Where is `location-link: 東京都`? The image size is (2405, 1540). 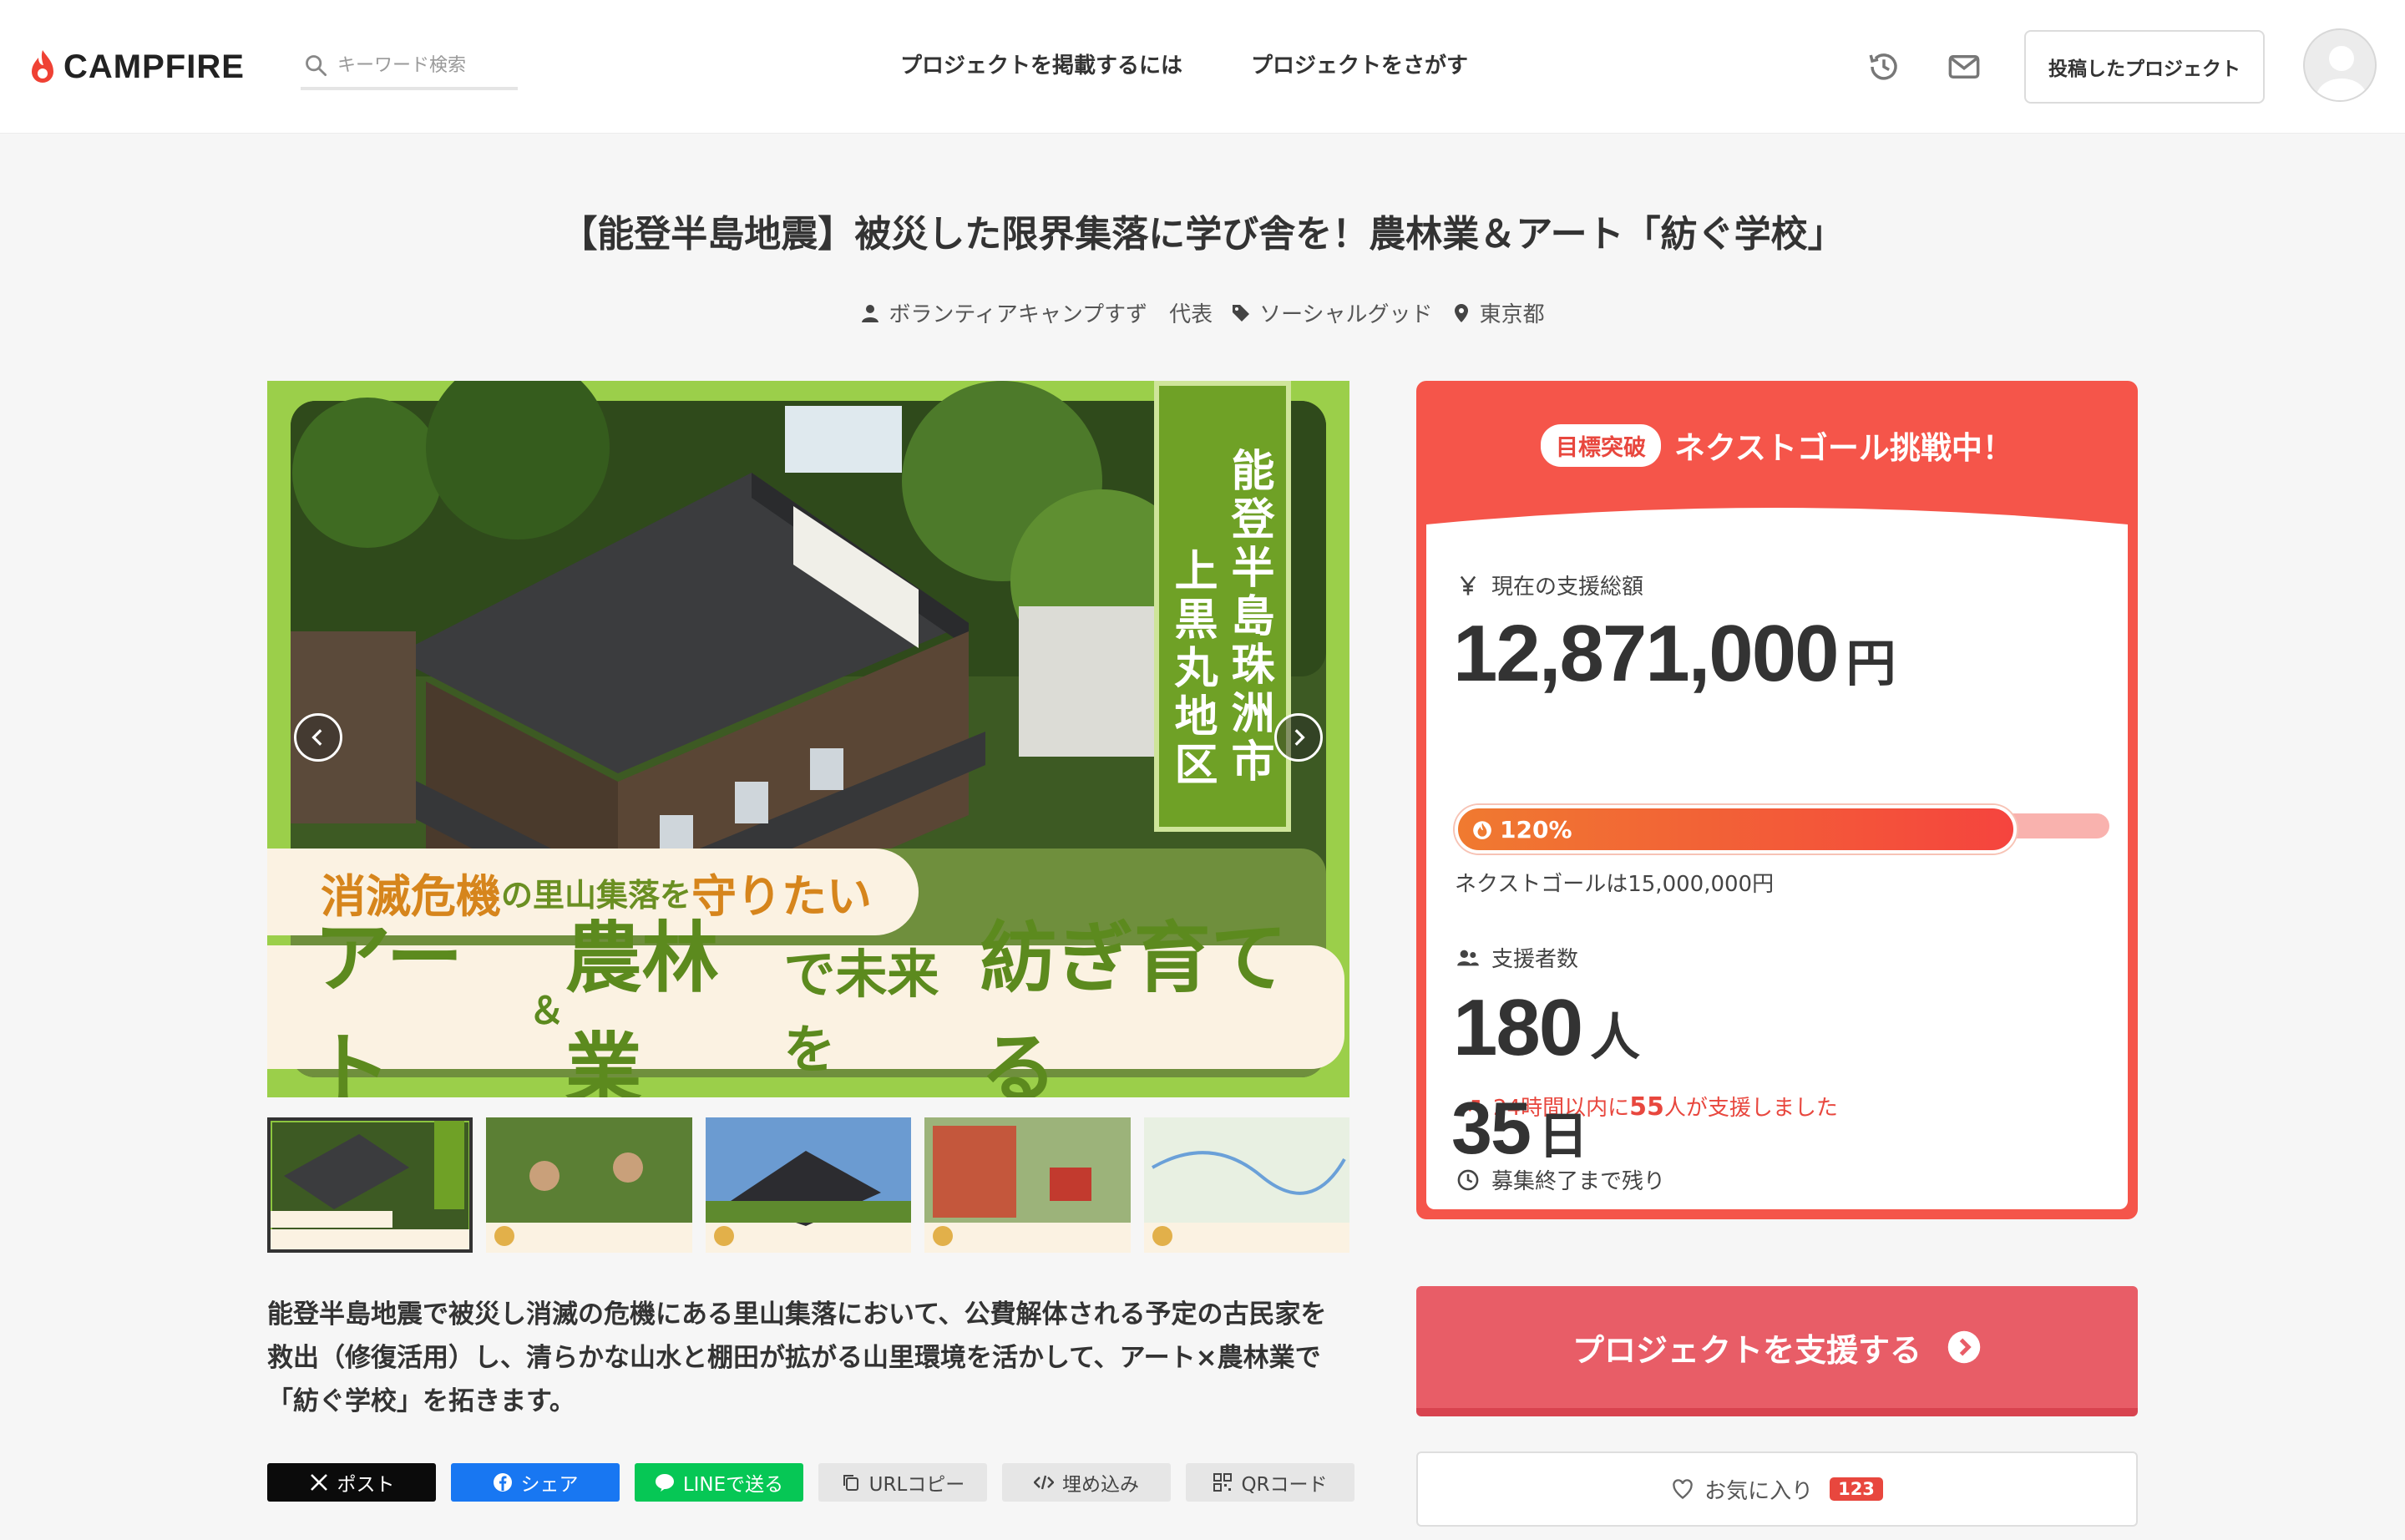
location-link: 東京都 is located at coordinates (1498, 313).